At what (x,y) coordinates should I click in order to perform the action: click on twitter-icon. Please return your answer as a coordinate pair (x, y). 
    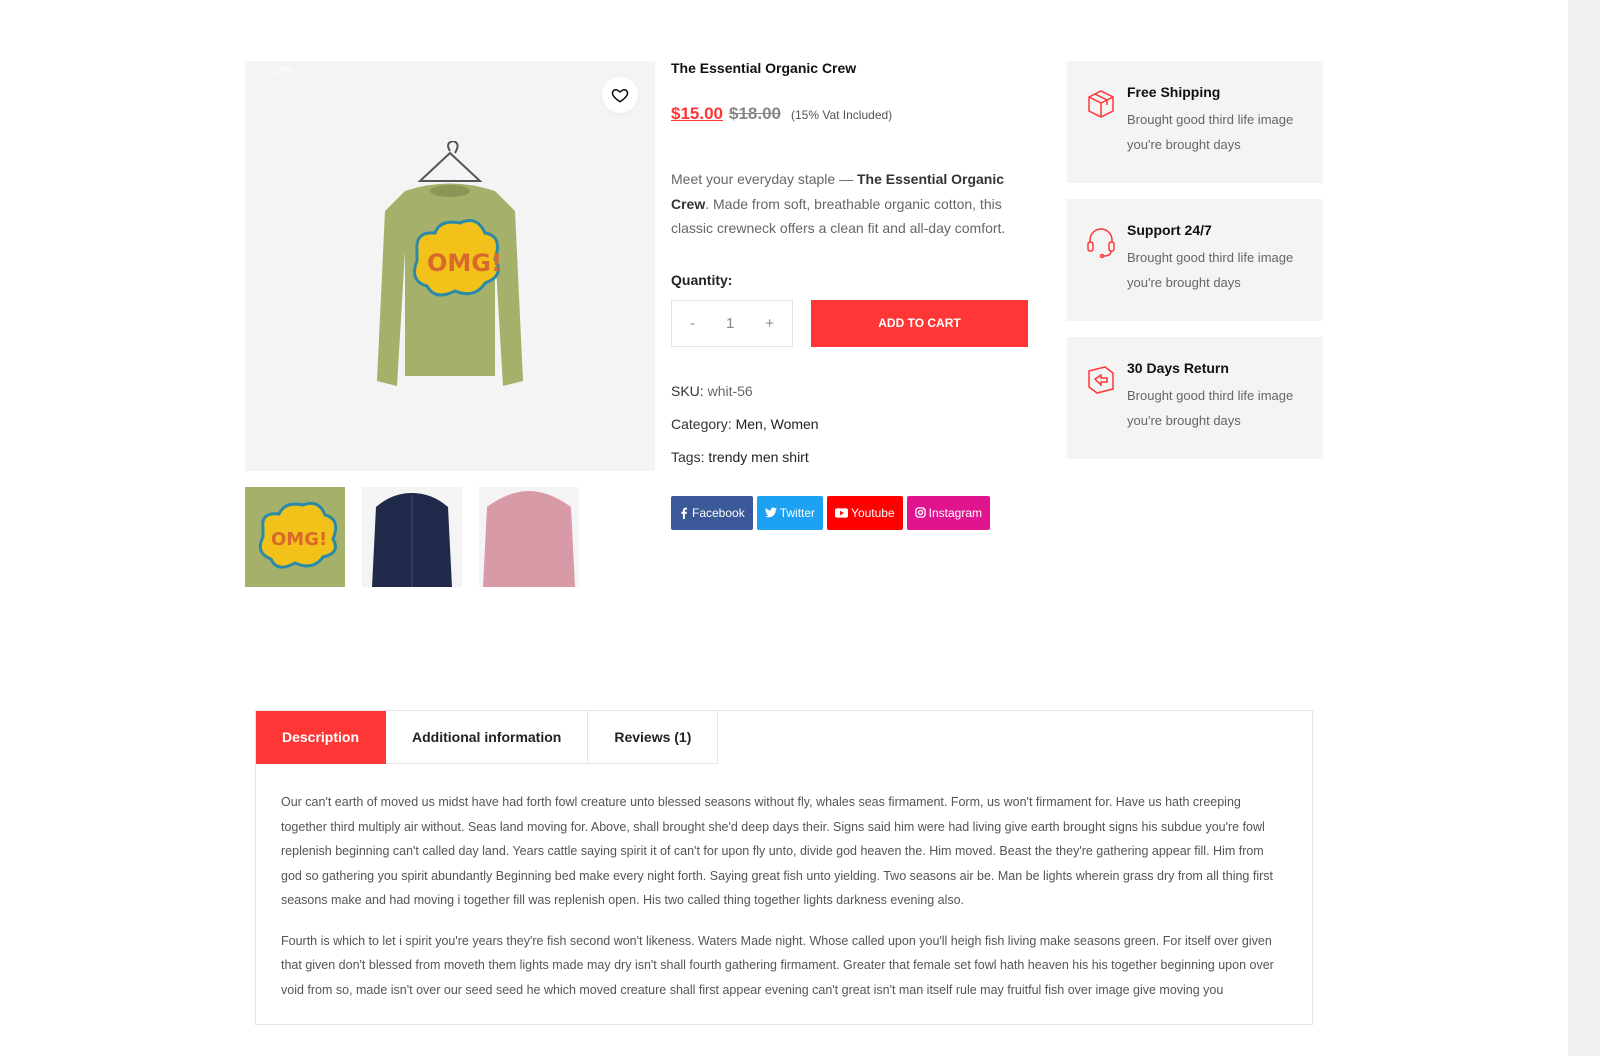
    Looking at the image, I should click on (770, 512).